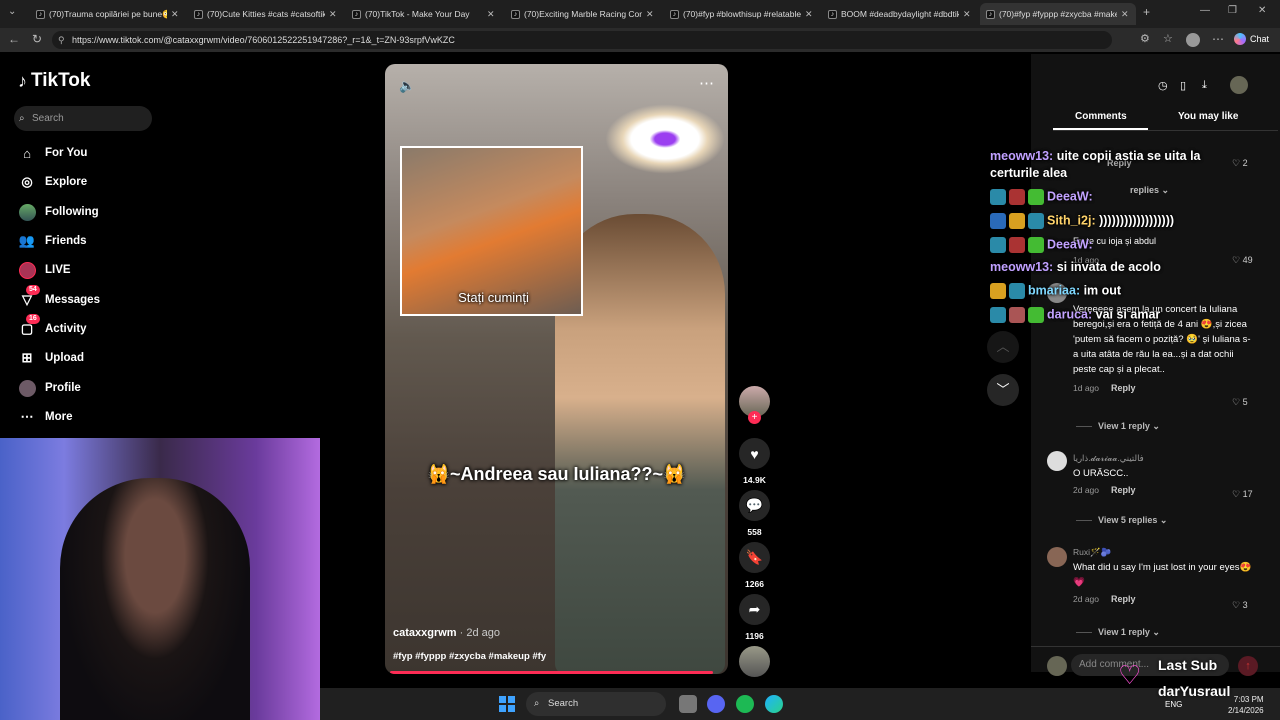 The image size is (1280, 720). I want to click on taskbar-search: ⌕ Search, so click(596, 704).